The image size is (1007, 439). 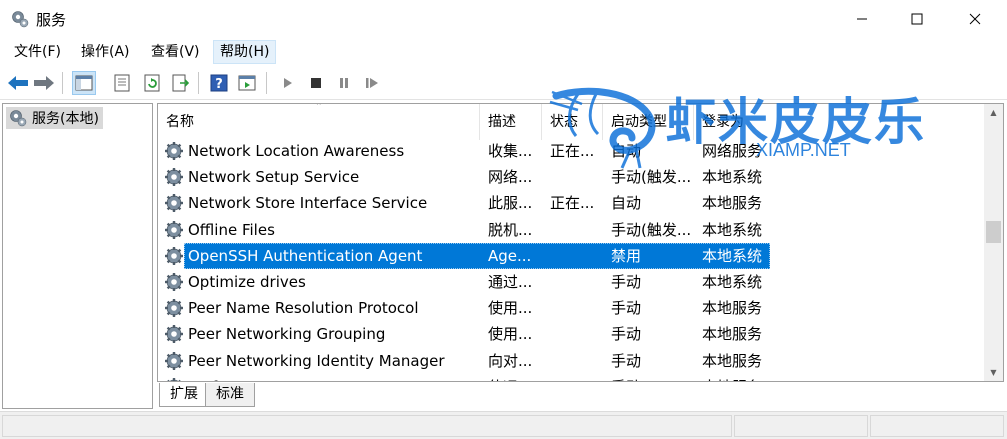 I want to click on help-icon: ?, so click(x=219, y=83).